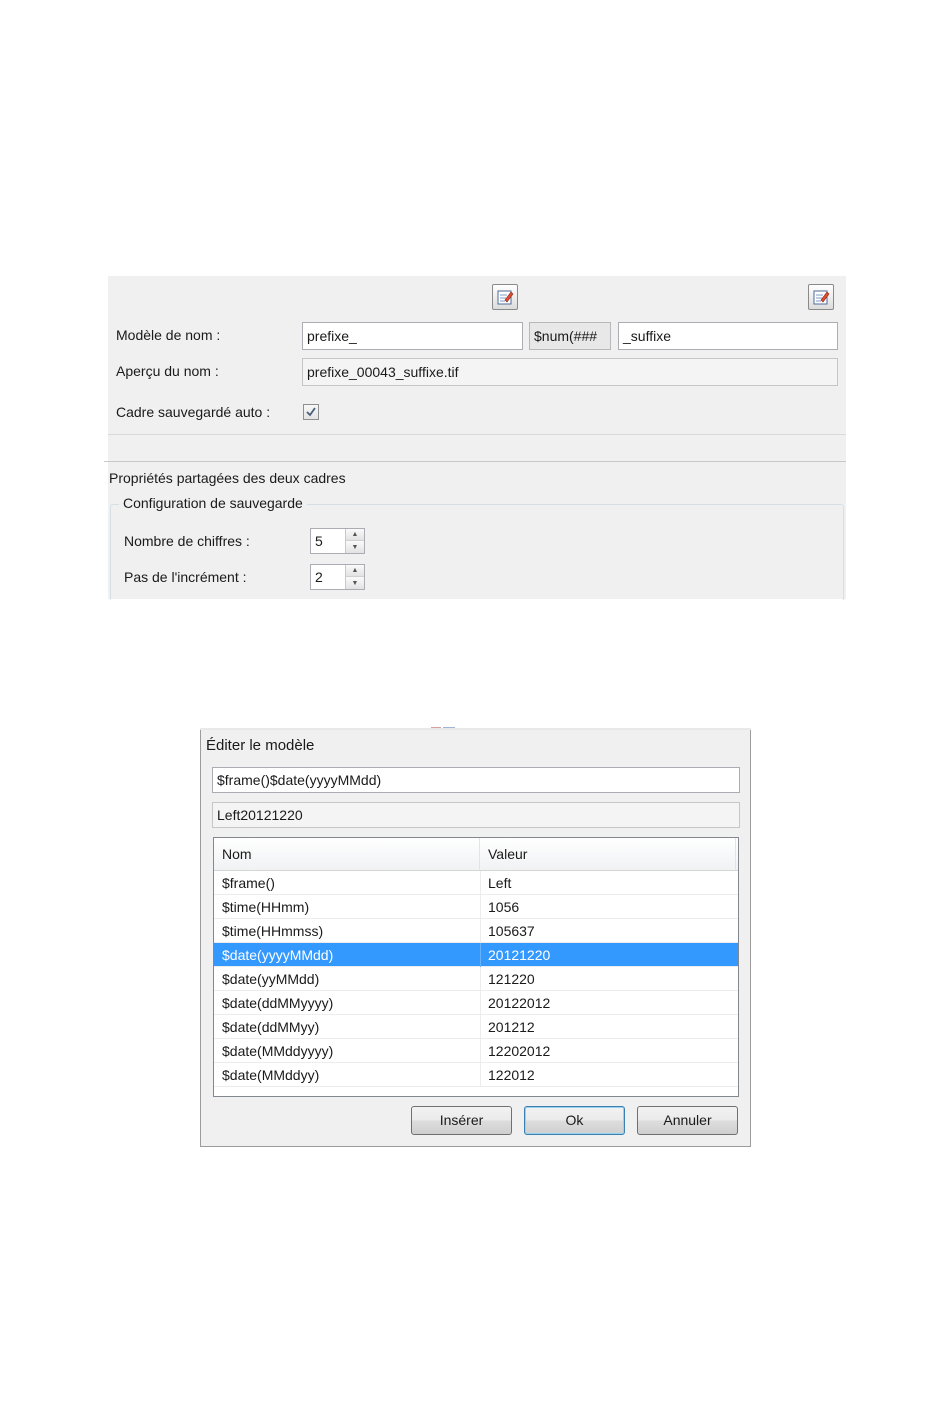 The width and height of the screenshot is (950, 1409). I want to click on checkmark-icon, so click(311, 412).